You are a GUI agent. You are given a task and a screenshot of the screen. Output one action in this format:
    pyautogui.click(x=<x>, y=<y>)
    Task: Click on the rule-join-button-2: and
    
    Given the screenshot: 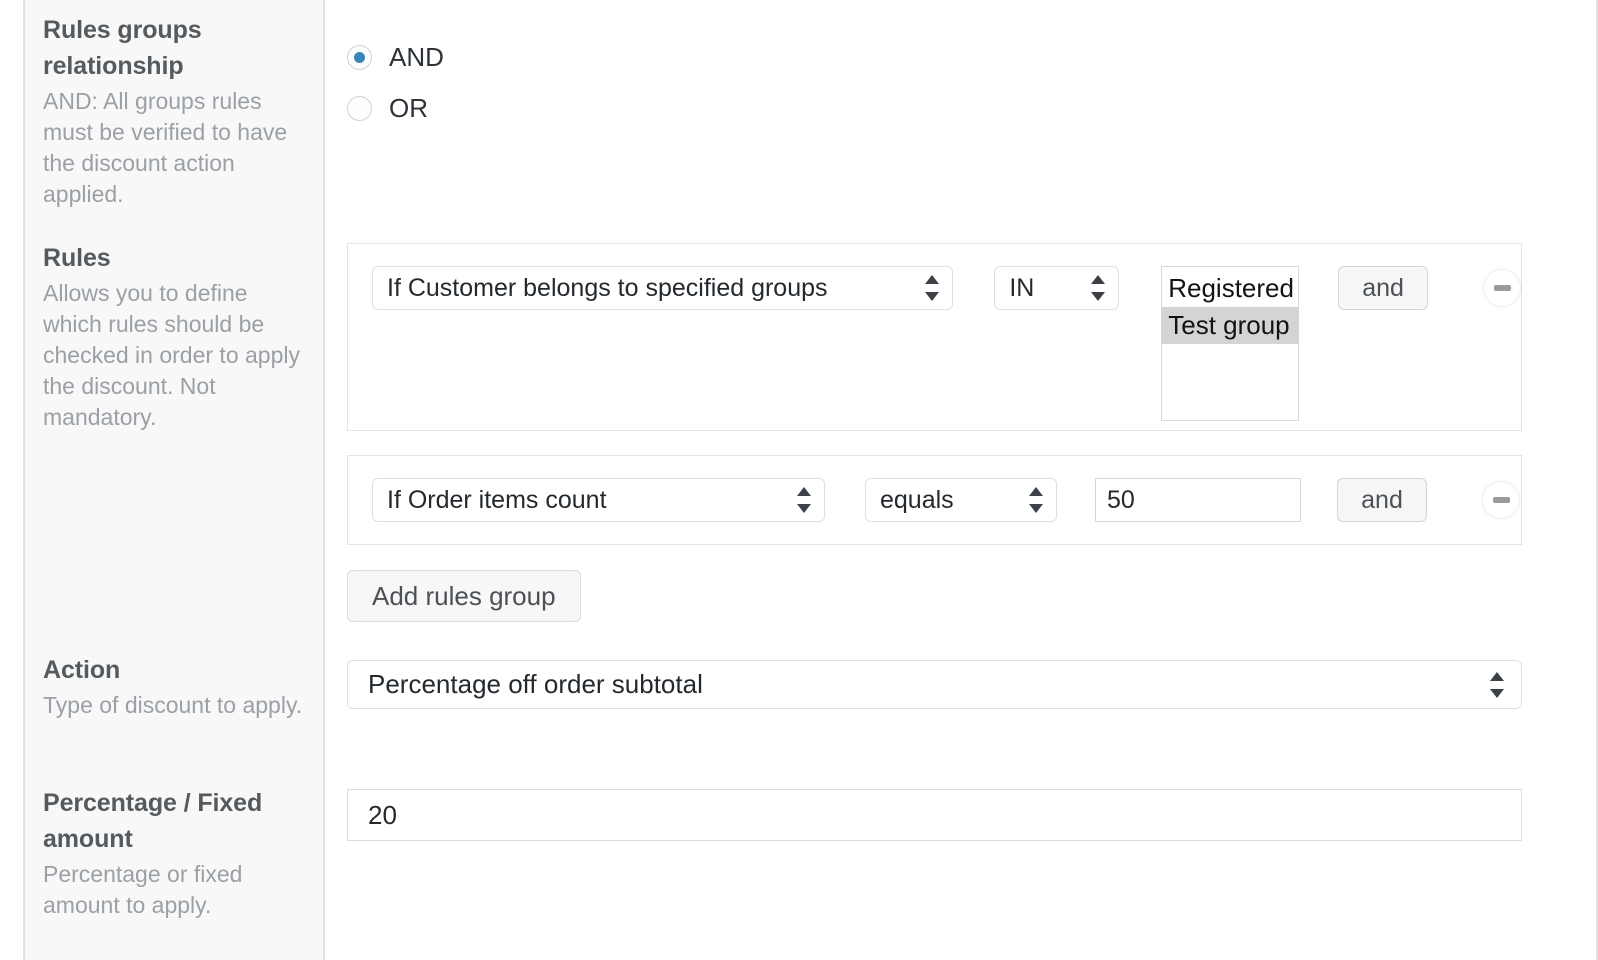 What is the action you would take?
    pyautogui.click(x=1382, y=500)
    